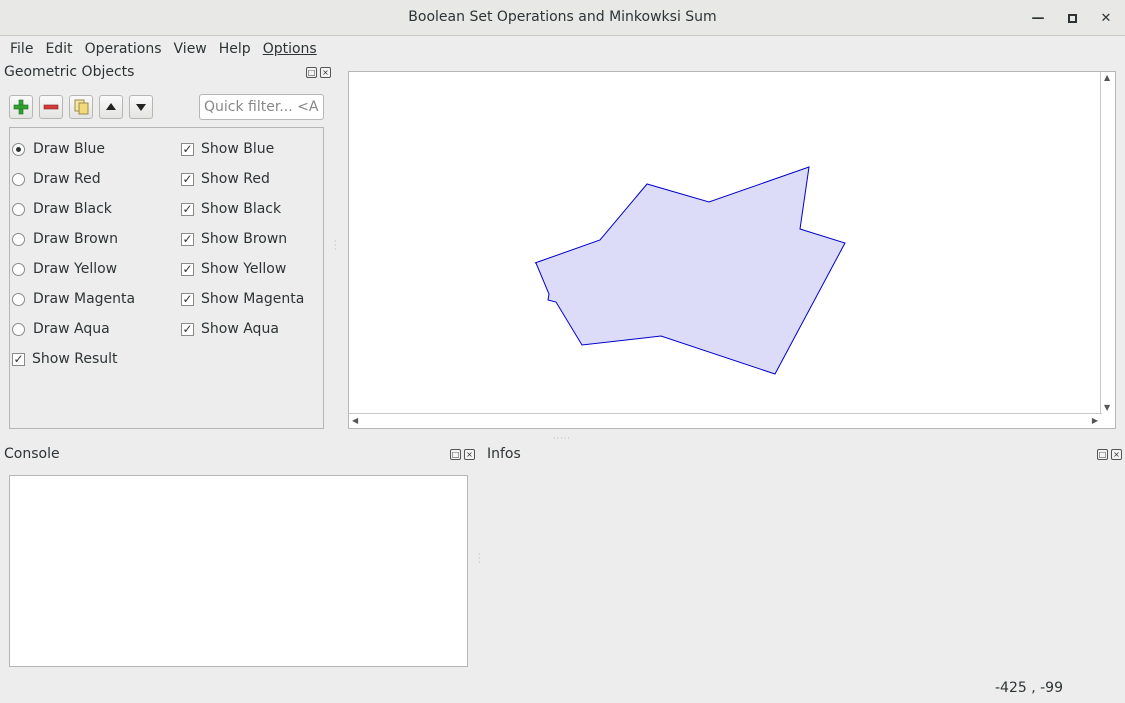 This screenshot has height=703, width=1125. I want to click on close-infos-button: ×, so click(1116, 454).